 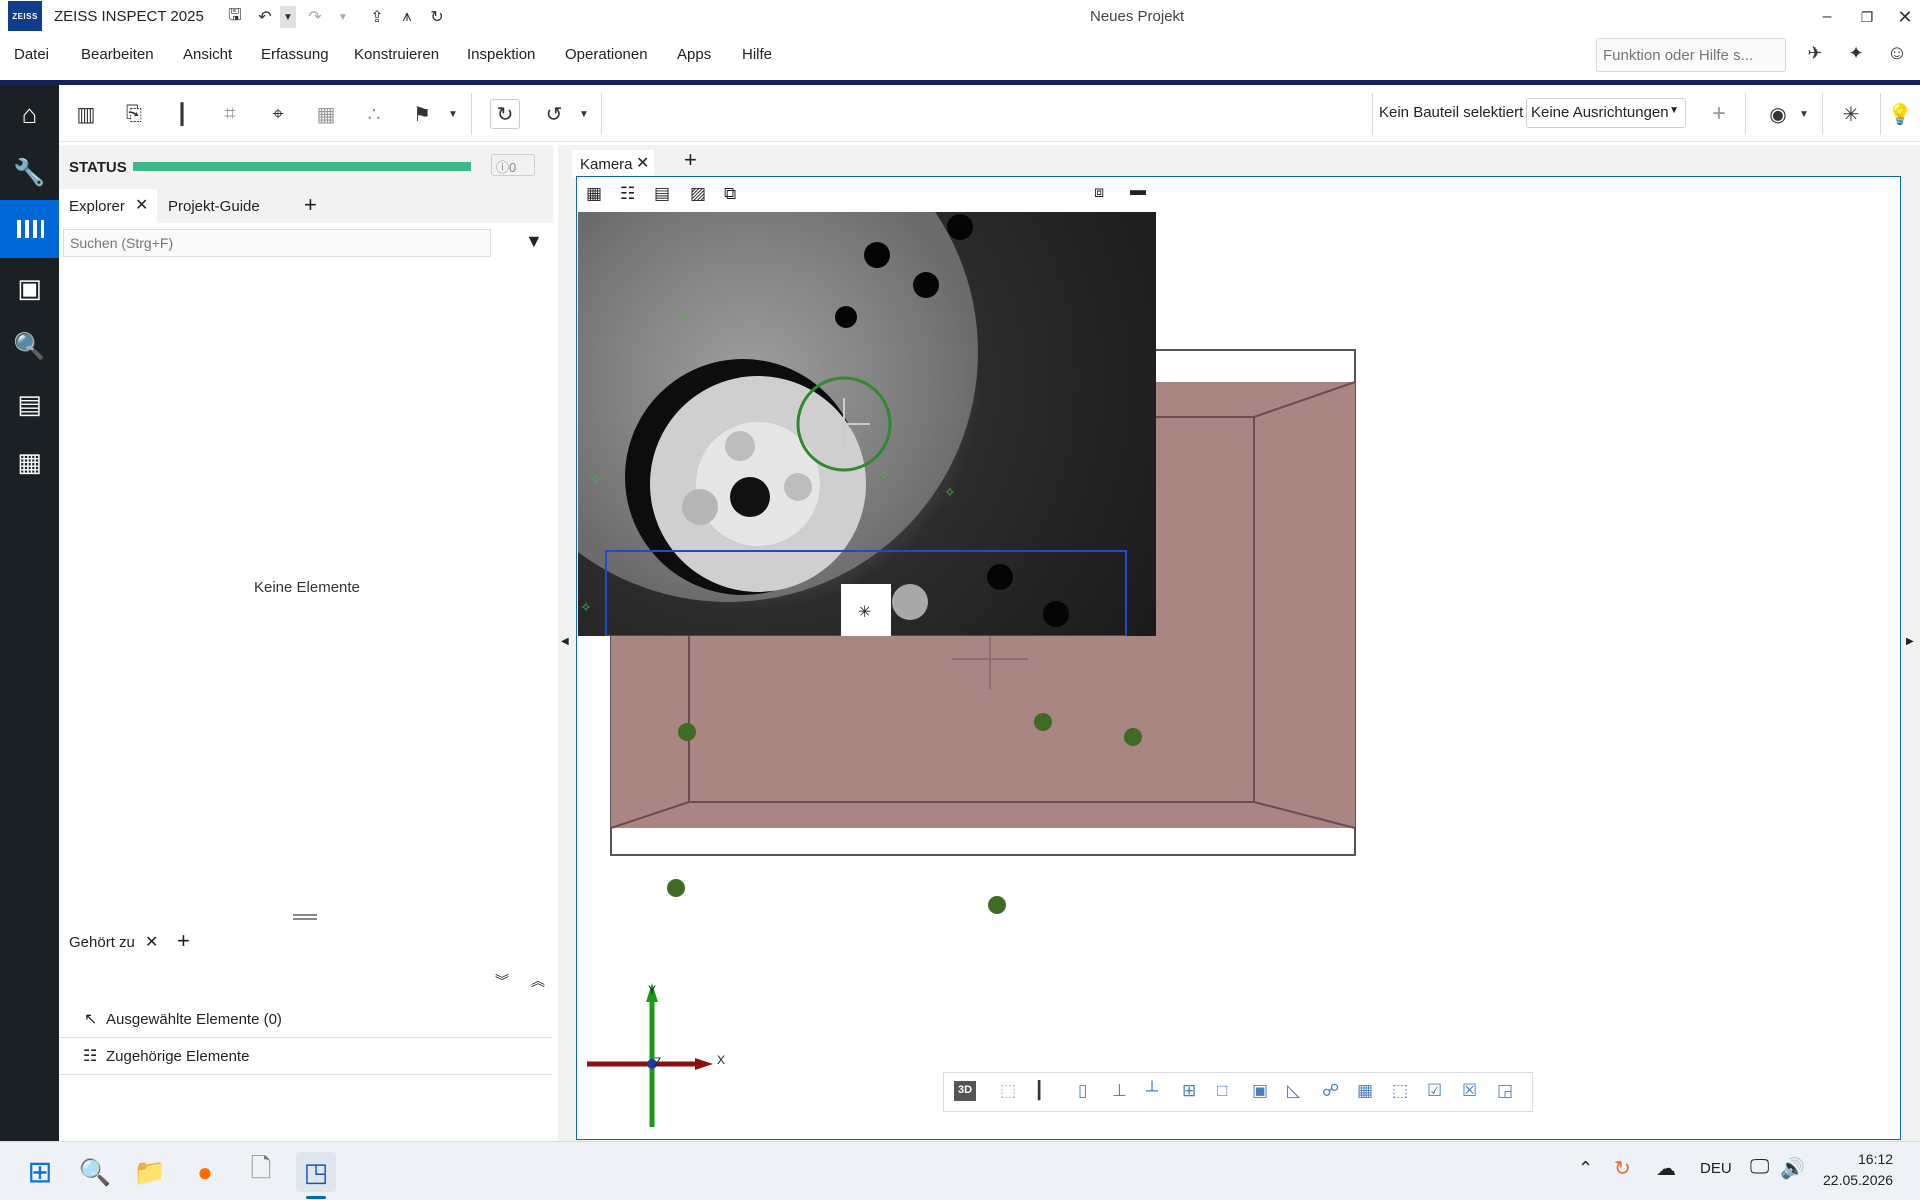 I want to click on target-icon: ⌖, so click(x=278, y=114).